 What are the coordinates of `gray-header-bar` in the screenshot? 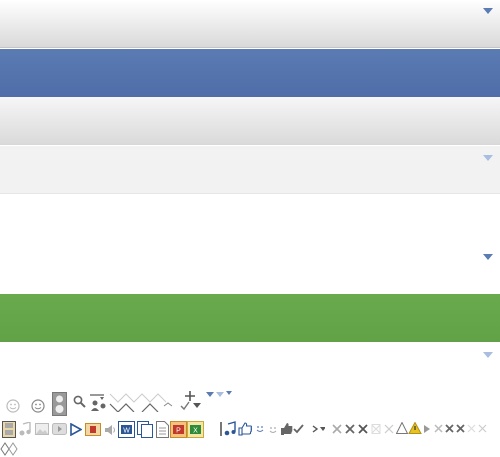 It's located at (250, 24).